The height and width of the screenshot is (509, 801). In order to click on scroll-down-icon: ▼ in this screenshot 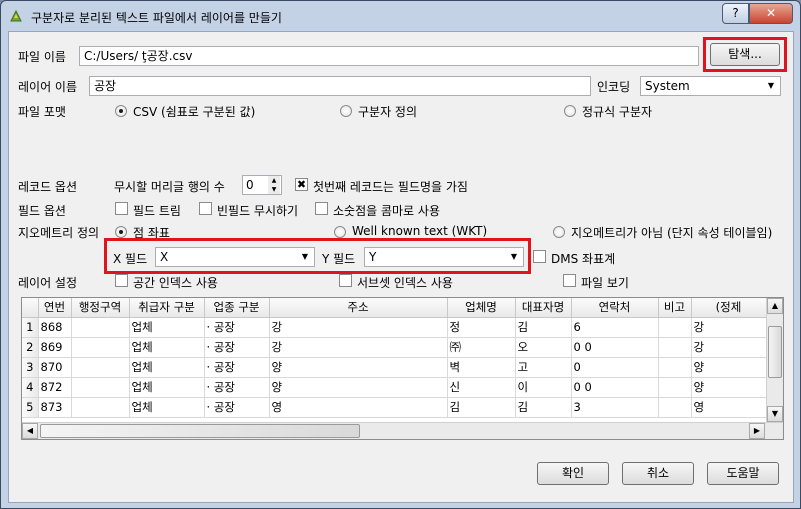, I will do `click(775, 414)`.